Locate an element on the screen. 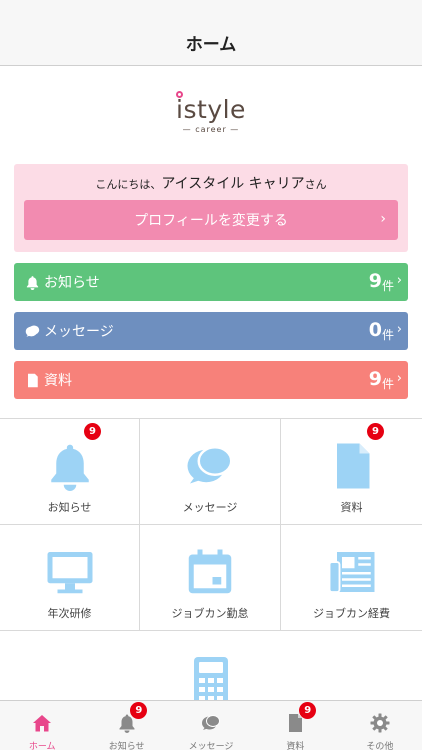 The width and height of the screenshot is (422, 752). tab-label: その他 is located at coordinates (380, 747).